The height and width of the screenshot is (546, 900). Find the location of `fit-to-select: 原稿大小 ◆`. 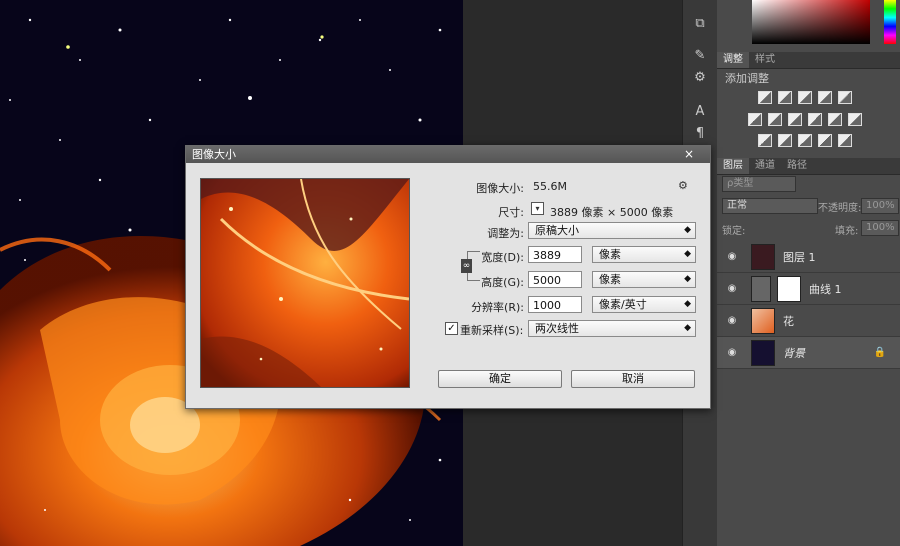

fit-to-select: 原稿大小 ◆ is located at coordinates (612, 230).